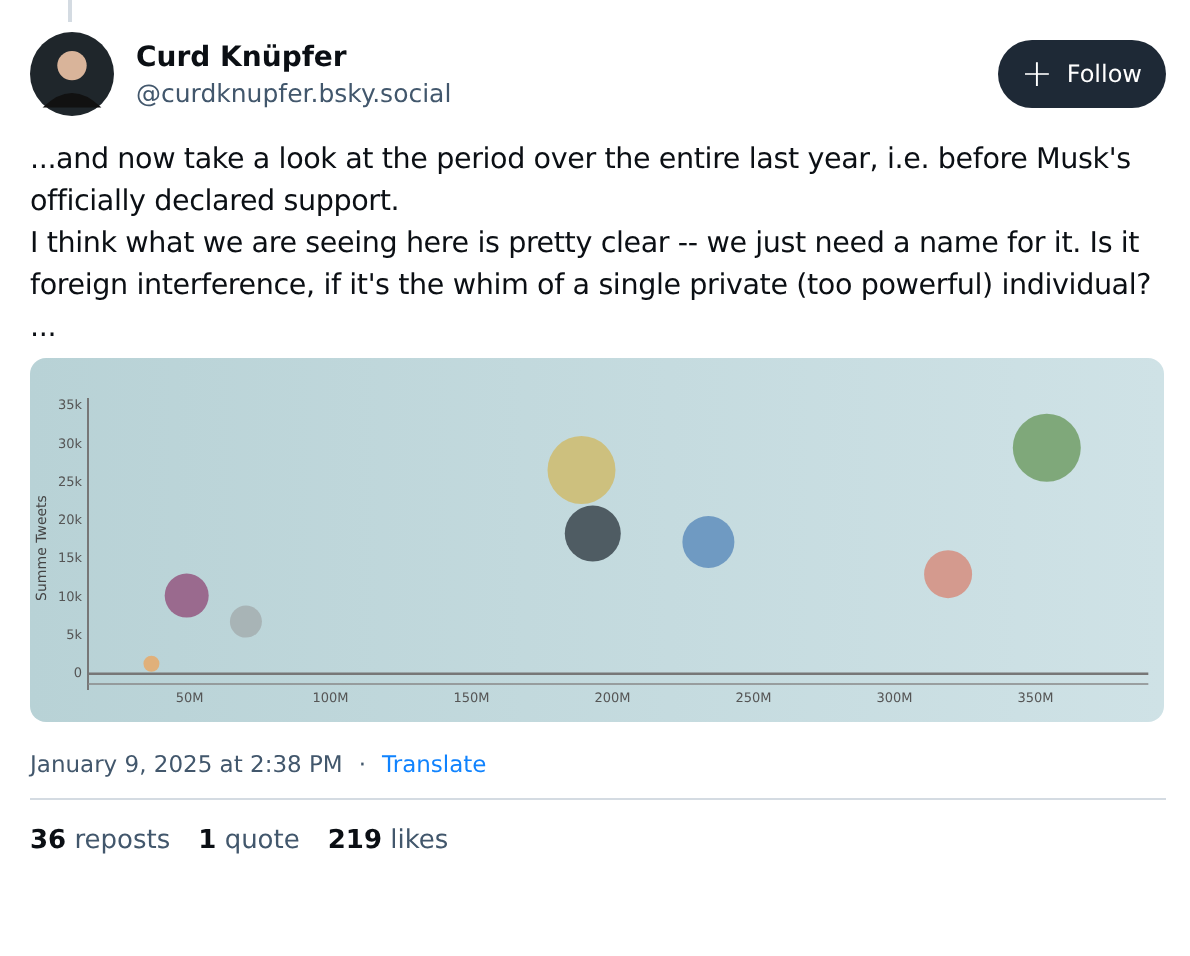 The image size is (1190, 956). What do you see at coordinates (388, 841) in the screenshot?
I see `stat-count: 219 likes` at bounding box center [388, 841].